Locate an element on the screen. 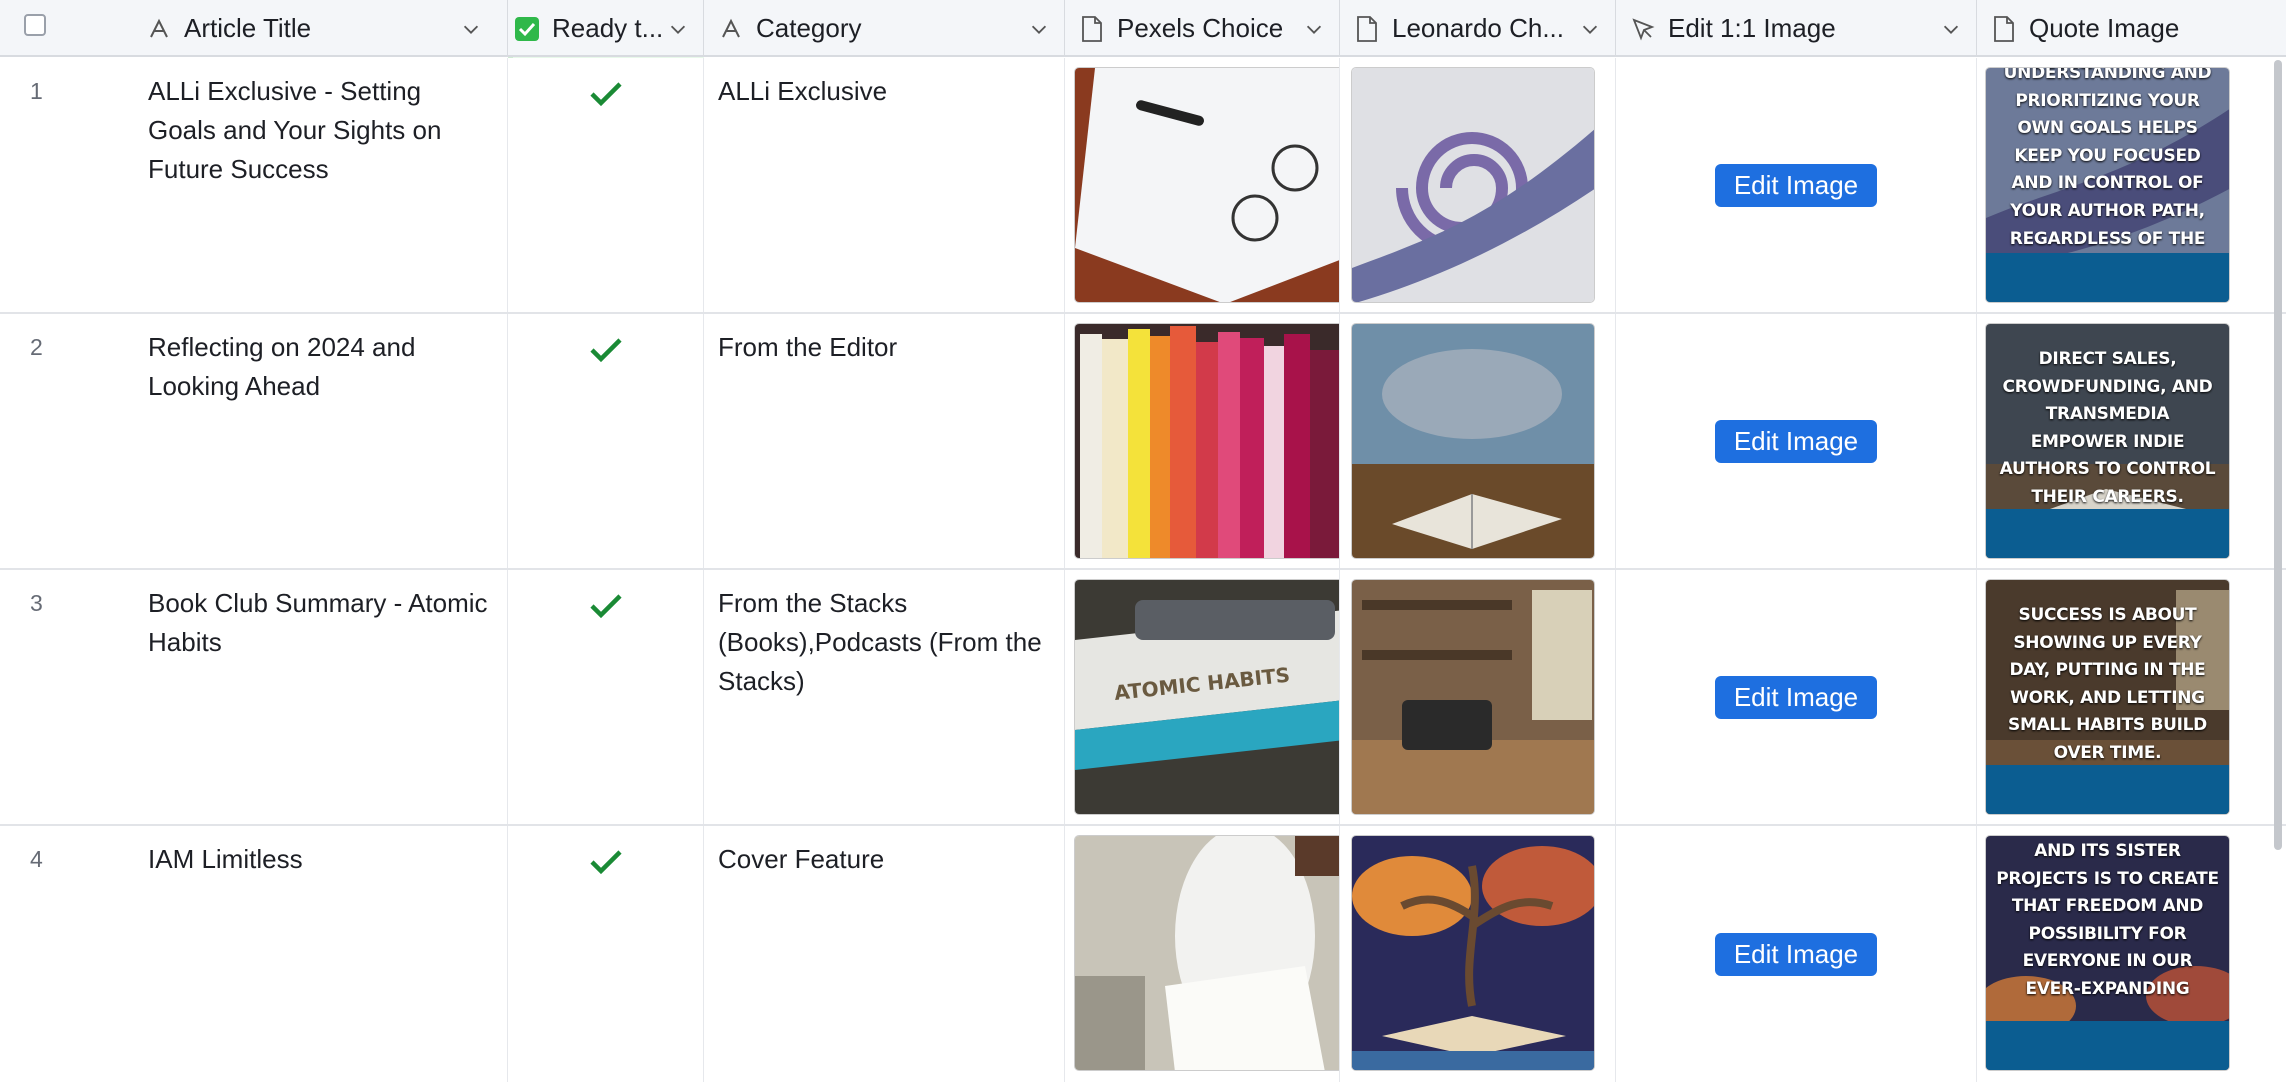 This screenshot has height=1082, width=2286. title-cell: 2 Reflecting on 2024 and Looking Ahead is located at coordinates (254, 441).